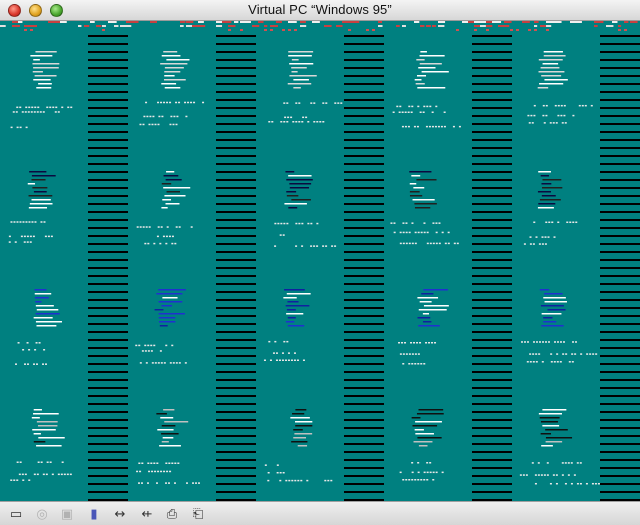 This screenshot has width=640, height=525. I want to click on usb-icon: ⇷, so click(147, 514).